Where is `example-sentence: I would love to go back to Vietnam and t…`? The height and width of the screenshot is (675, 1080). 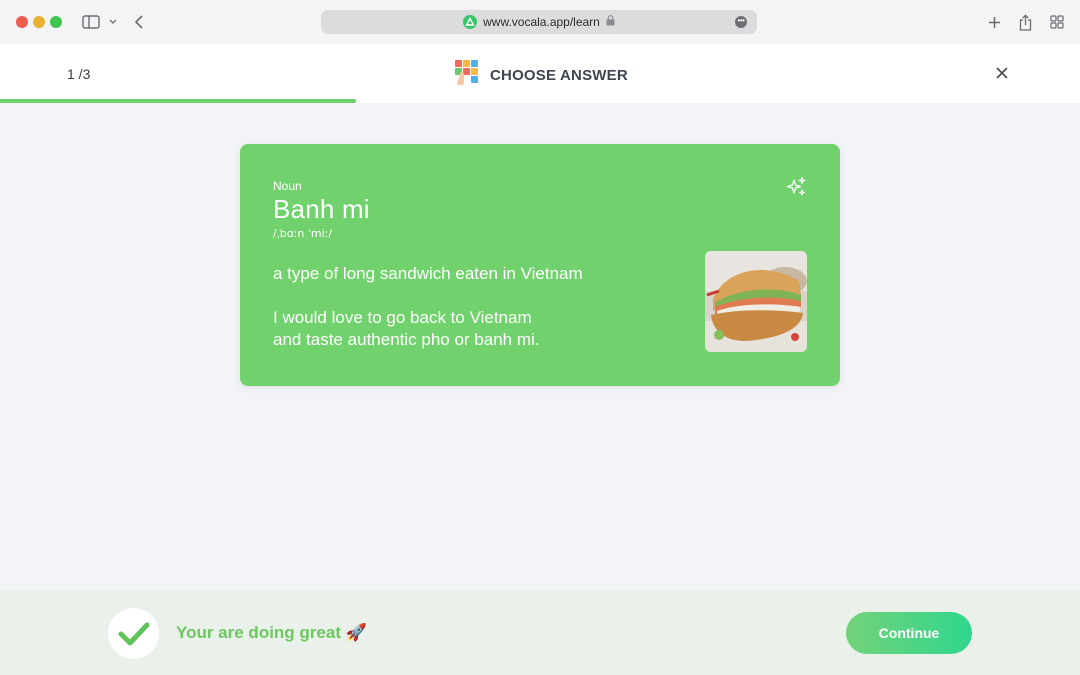 example-sentence: I would love to go back to Vietnam and t… is located at coordinates (438, 329).